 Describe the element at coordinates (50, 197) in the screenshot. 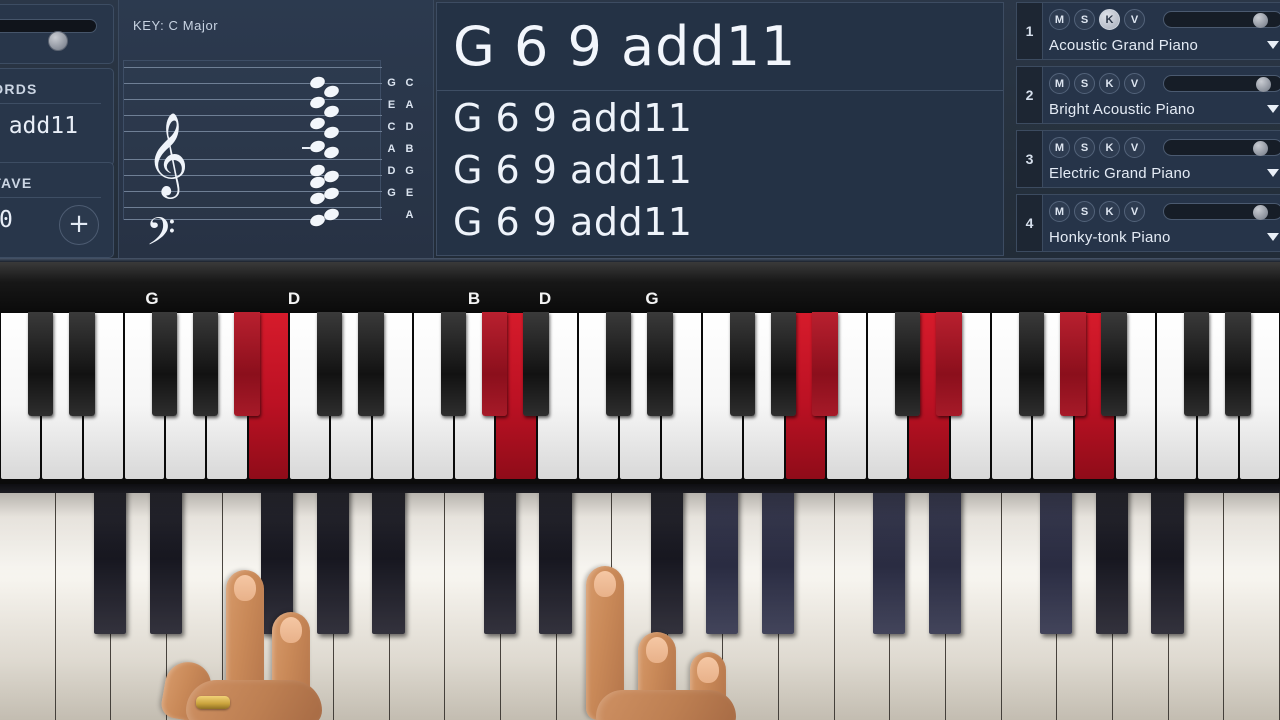

I see `octave-divider` at that location.